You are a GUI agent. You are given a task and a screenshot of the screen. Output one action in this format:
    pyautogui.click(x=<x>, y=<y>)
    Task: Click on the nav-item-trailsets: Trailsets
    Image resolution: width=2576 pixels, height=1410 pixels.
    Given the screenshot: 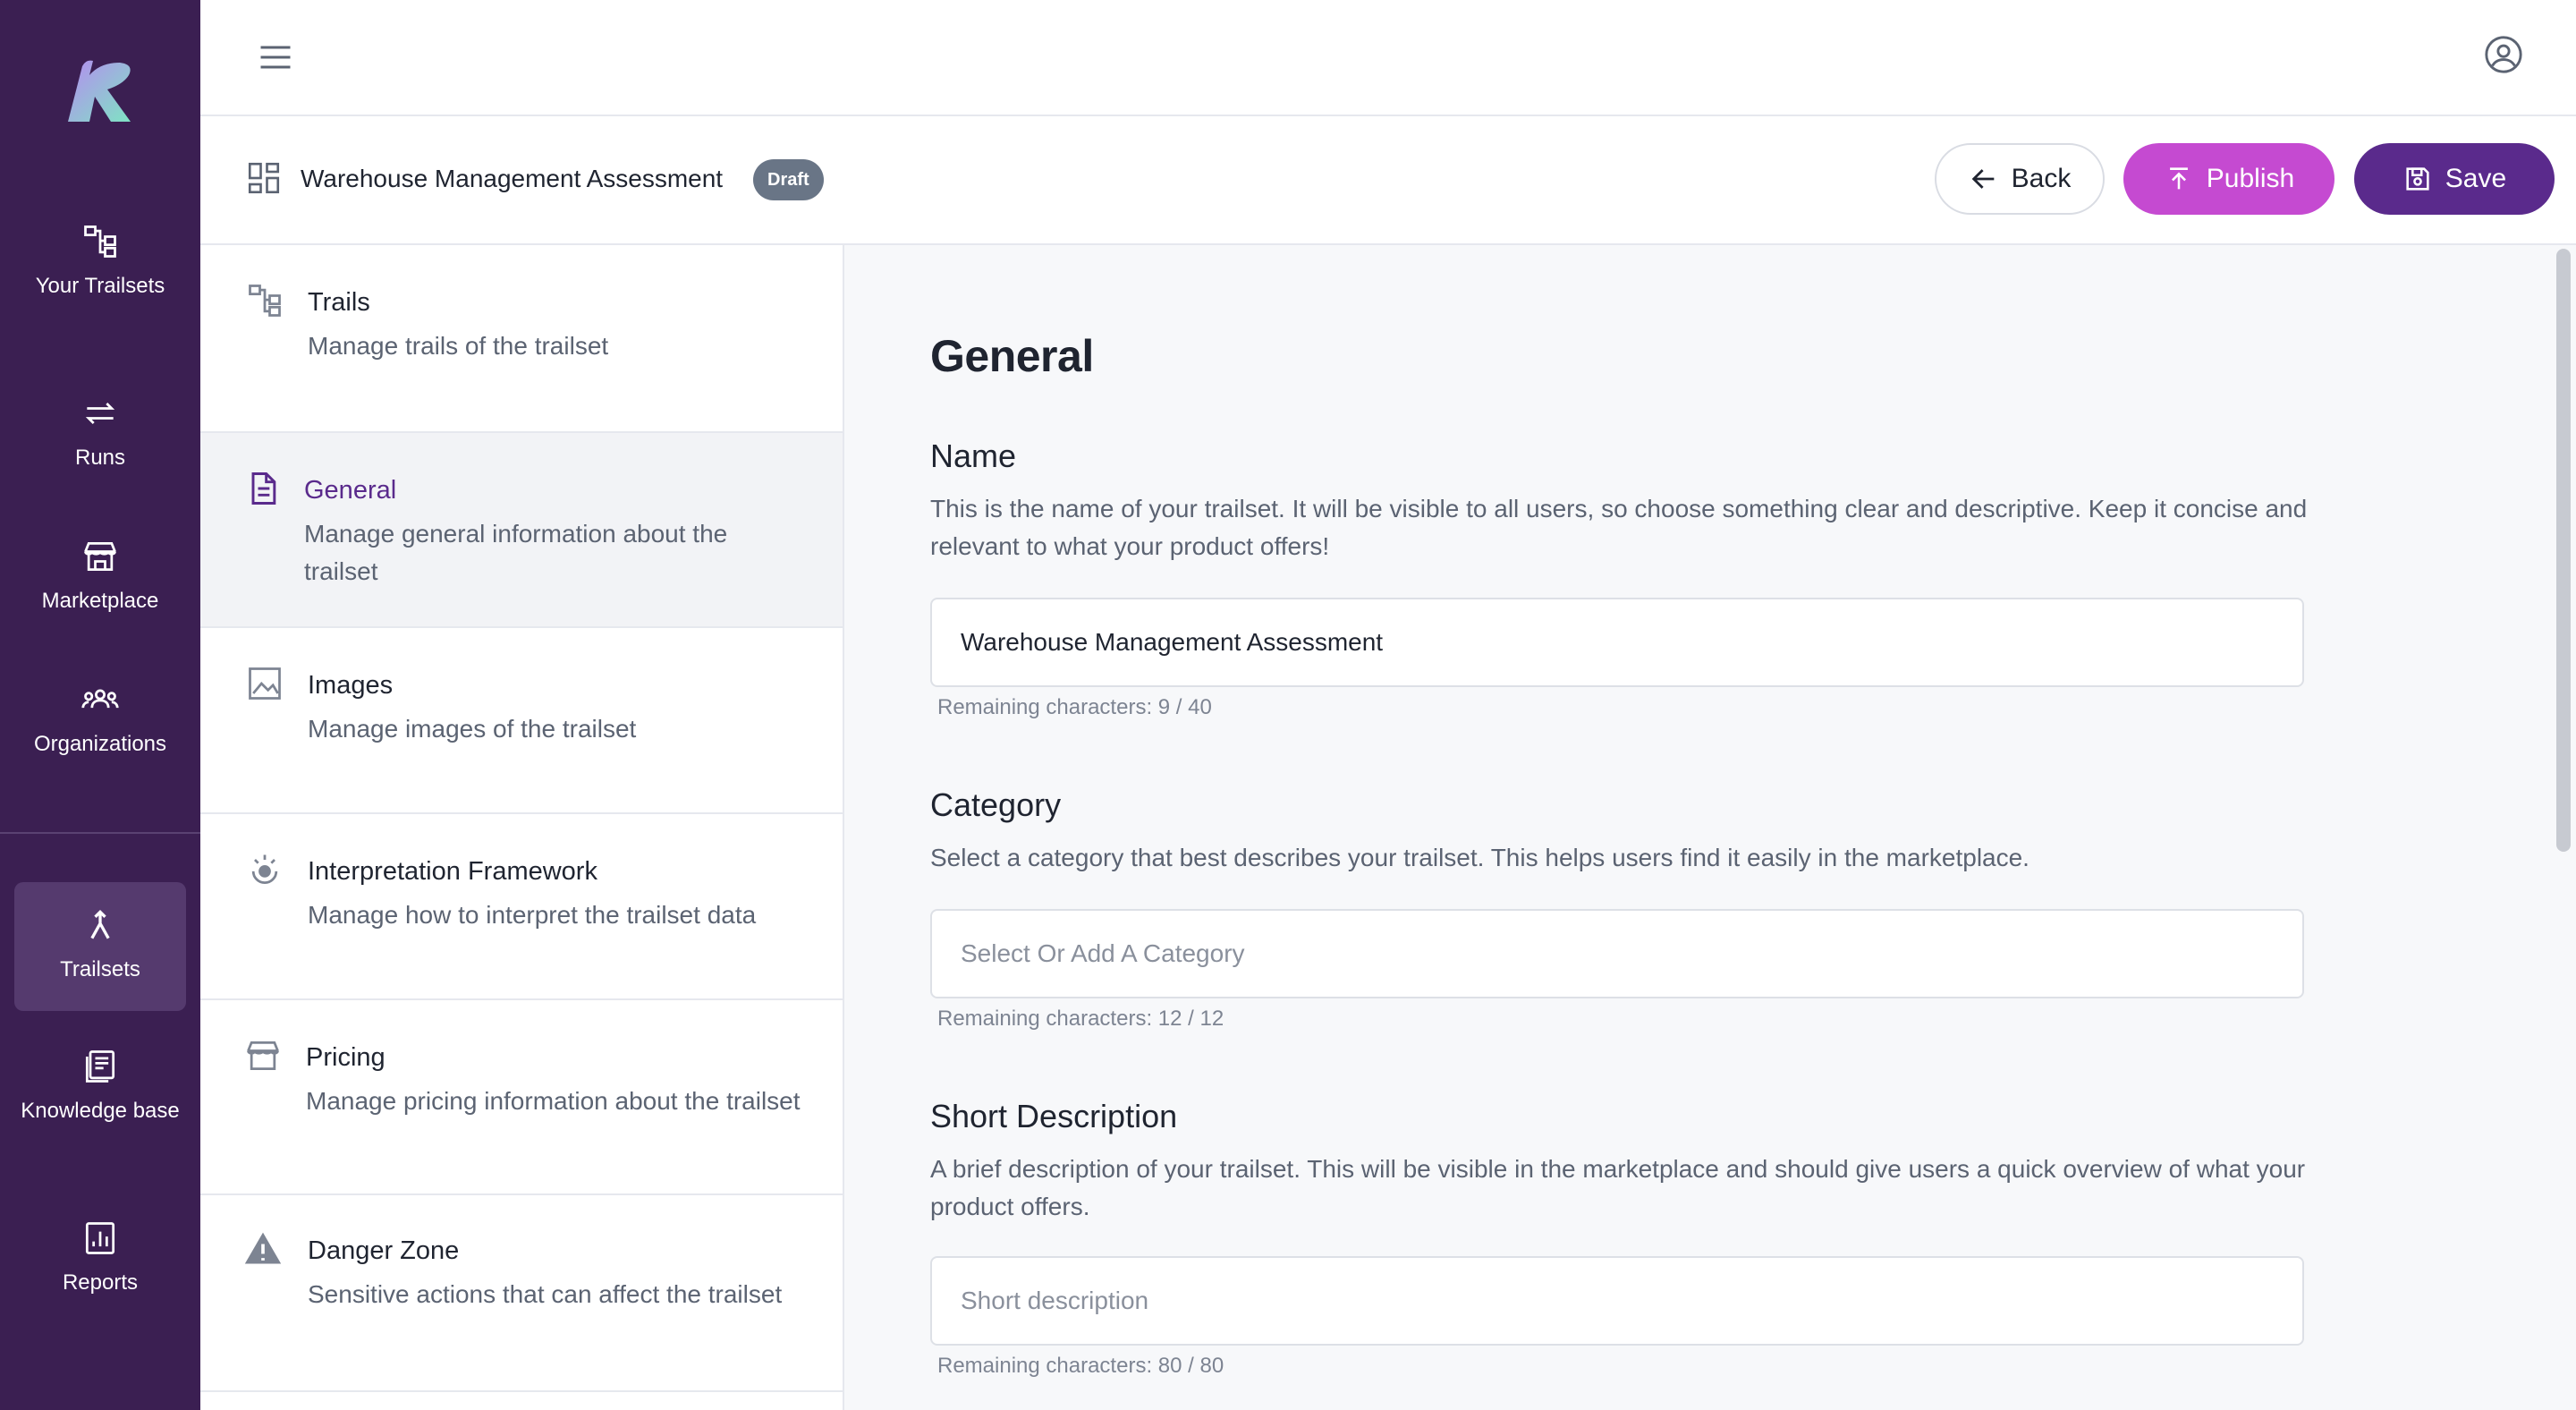 What is the action you would take?
    pyautogui.click(x=100, y=946)
    